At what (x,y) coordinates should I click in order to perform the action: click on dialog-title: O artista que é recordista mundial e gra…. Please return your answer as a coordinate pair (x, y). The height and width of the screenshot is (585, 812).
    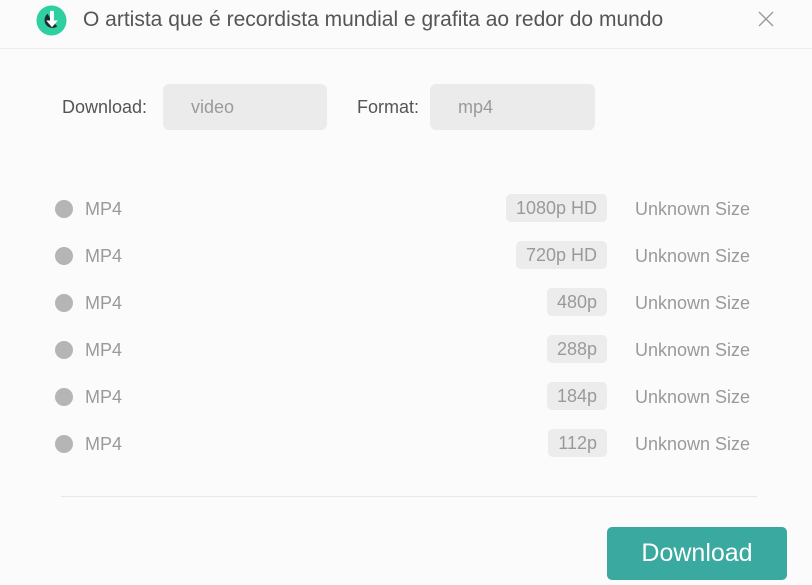
    Looking at the image, I should click on (373, 19).